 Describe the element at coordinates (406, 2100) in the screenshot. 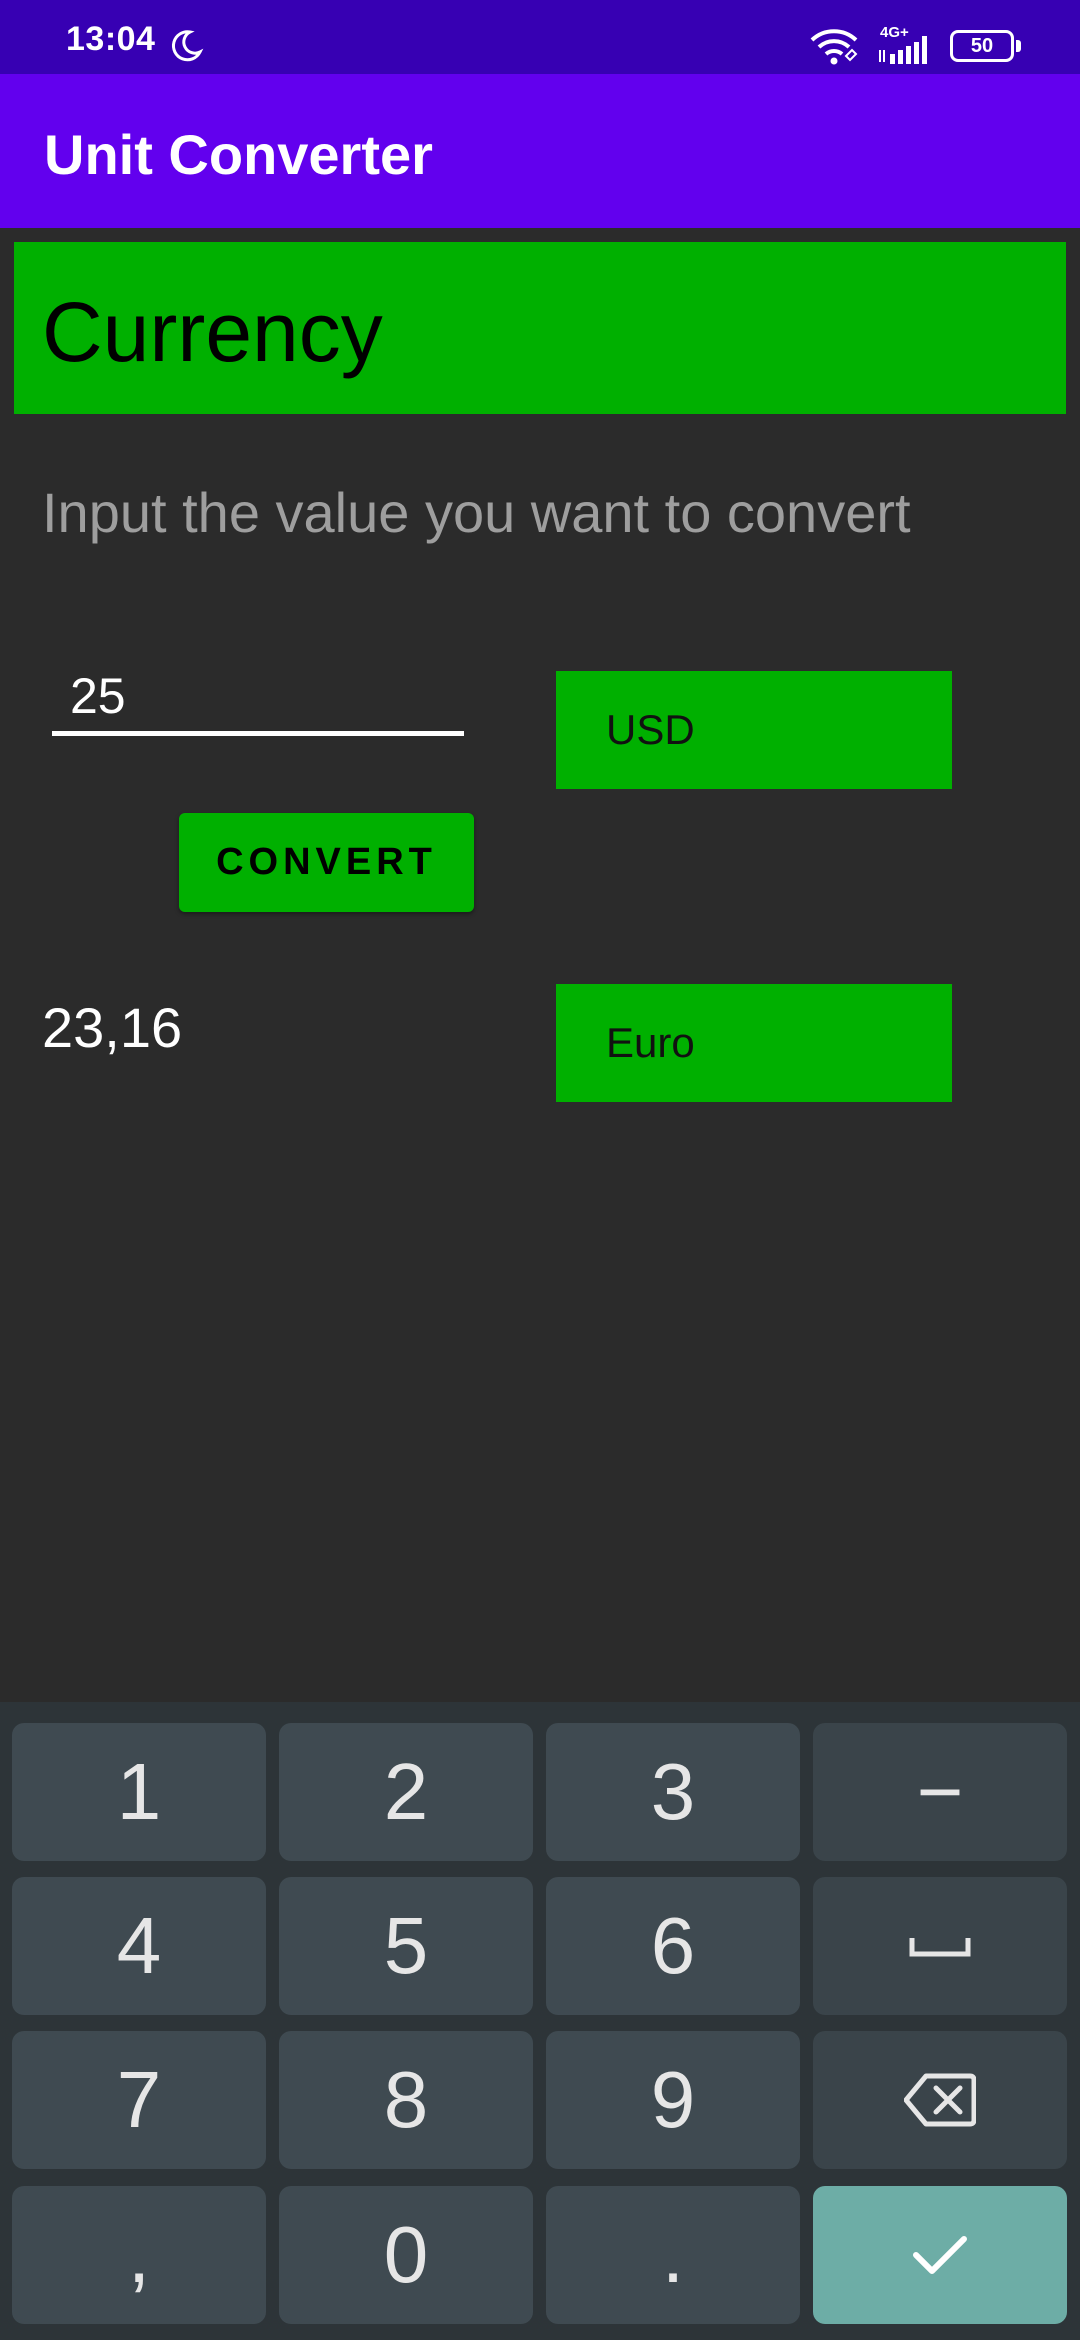

I see `key-8: 8` at that location.